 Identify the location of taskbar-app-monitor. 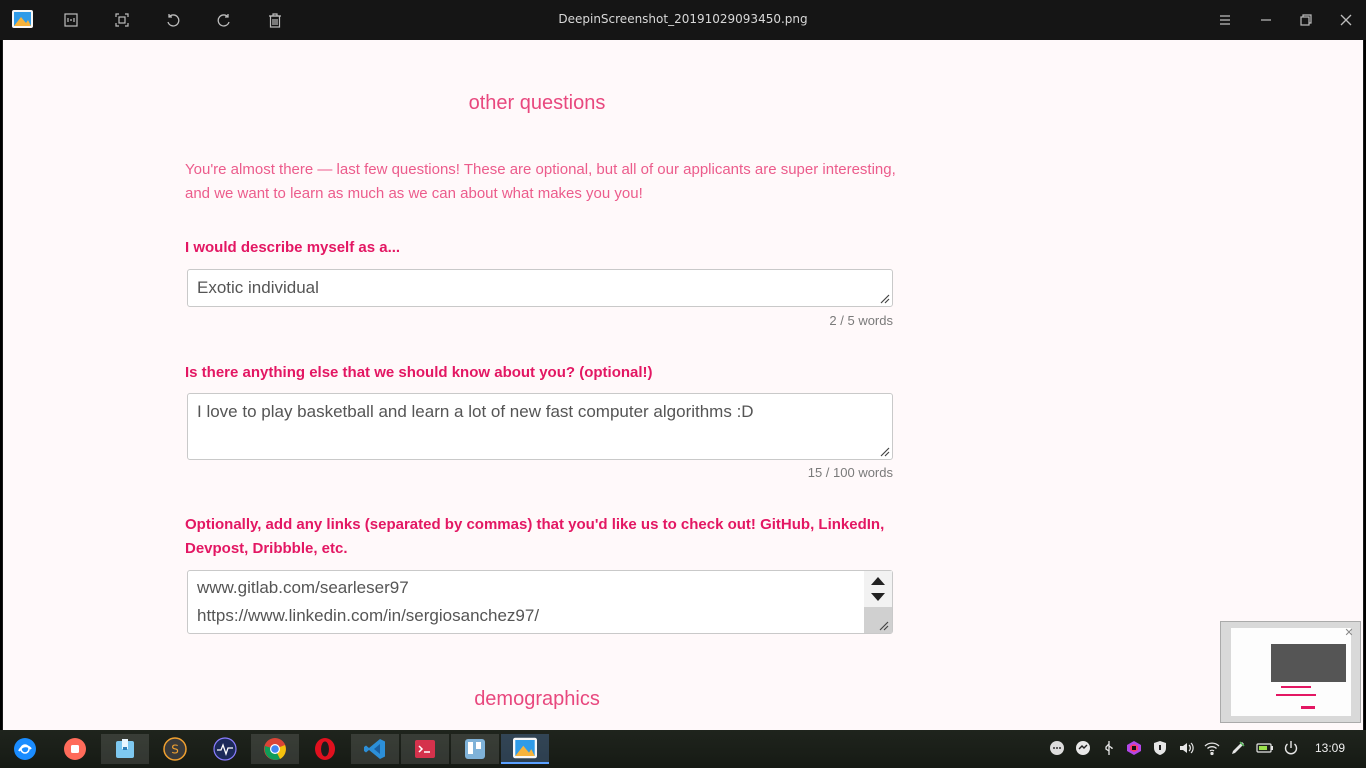
(225, 749).